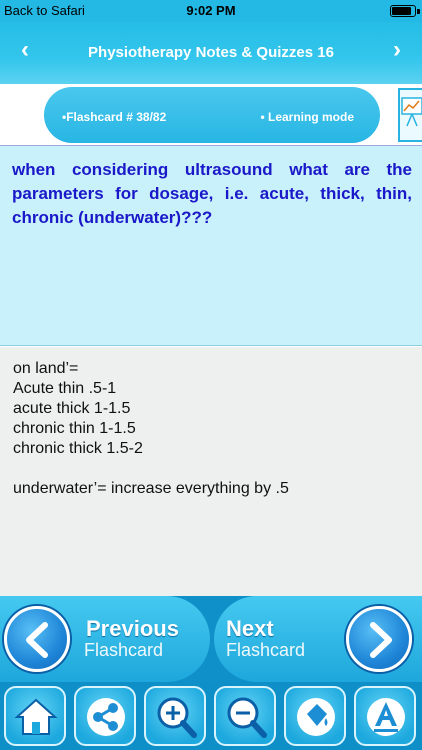 Image resolution: width=422 pixels, height=750 pixels. What do you see at coordinates (397, 50) in the screenshot?
I see `chevron-right-icon: ›` at bounding box center [397, 50].